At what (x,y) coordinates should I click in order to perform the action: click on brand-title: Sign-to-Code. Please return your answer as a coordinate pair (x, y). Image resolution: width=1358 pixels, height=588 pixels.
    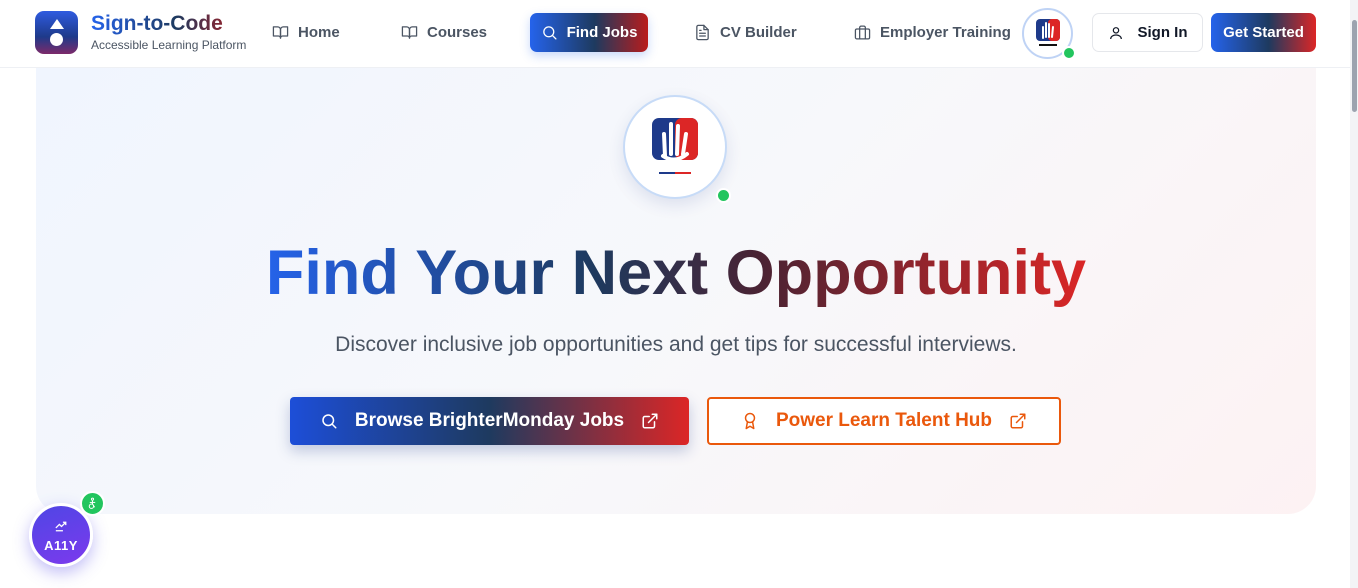
    Looking at the image, I should click on (168, 24).